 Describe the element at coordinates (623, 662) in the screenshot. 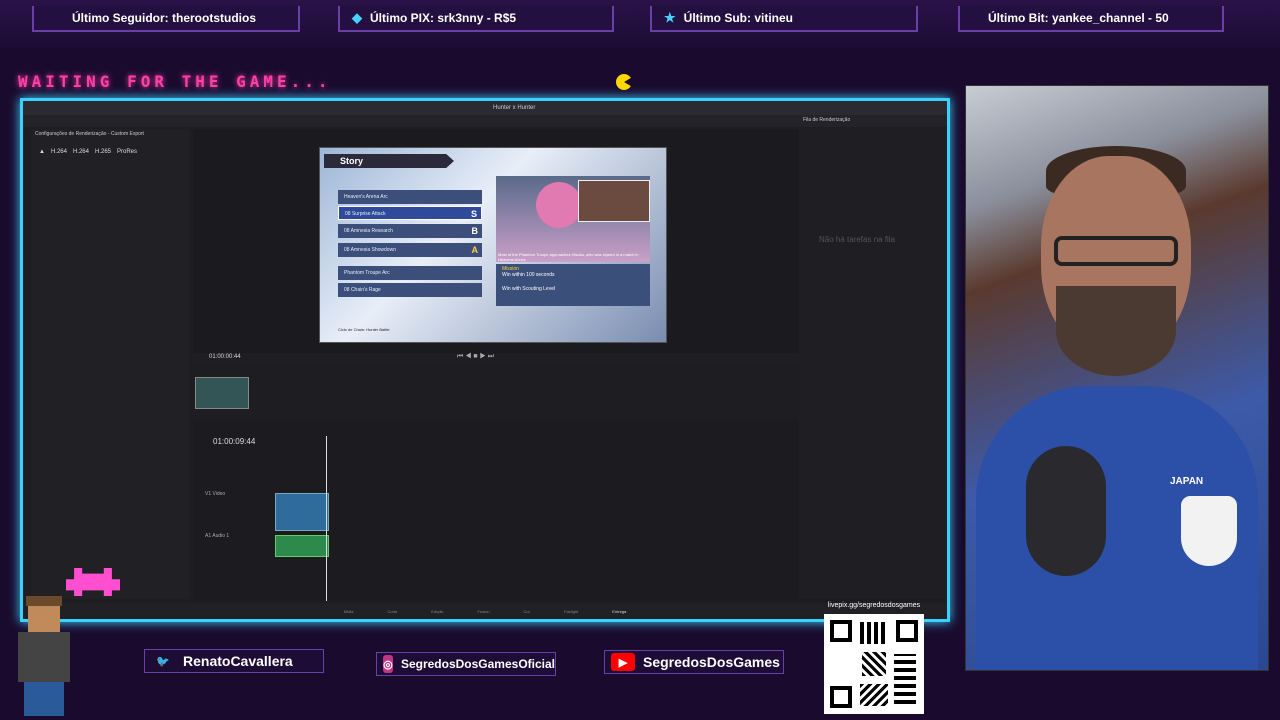

I see `youtube-icon: ▶` at that location.